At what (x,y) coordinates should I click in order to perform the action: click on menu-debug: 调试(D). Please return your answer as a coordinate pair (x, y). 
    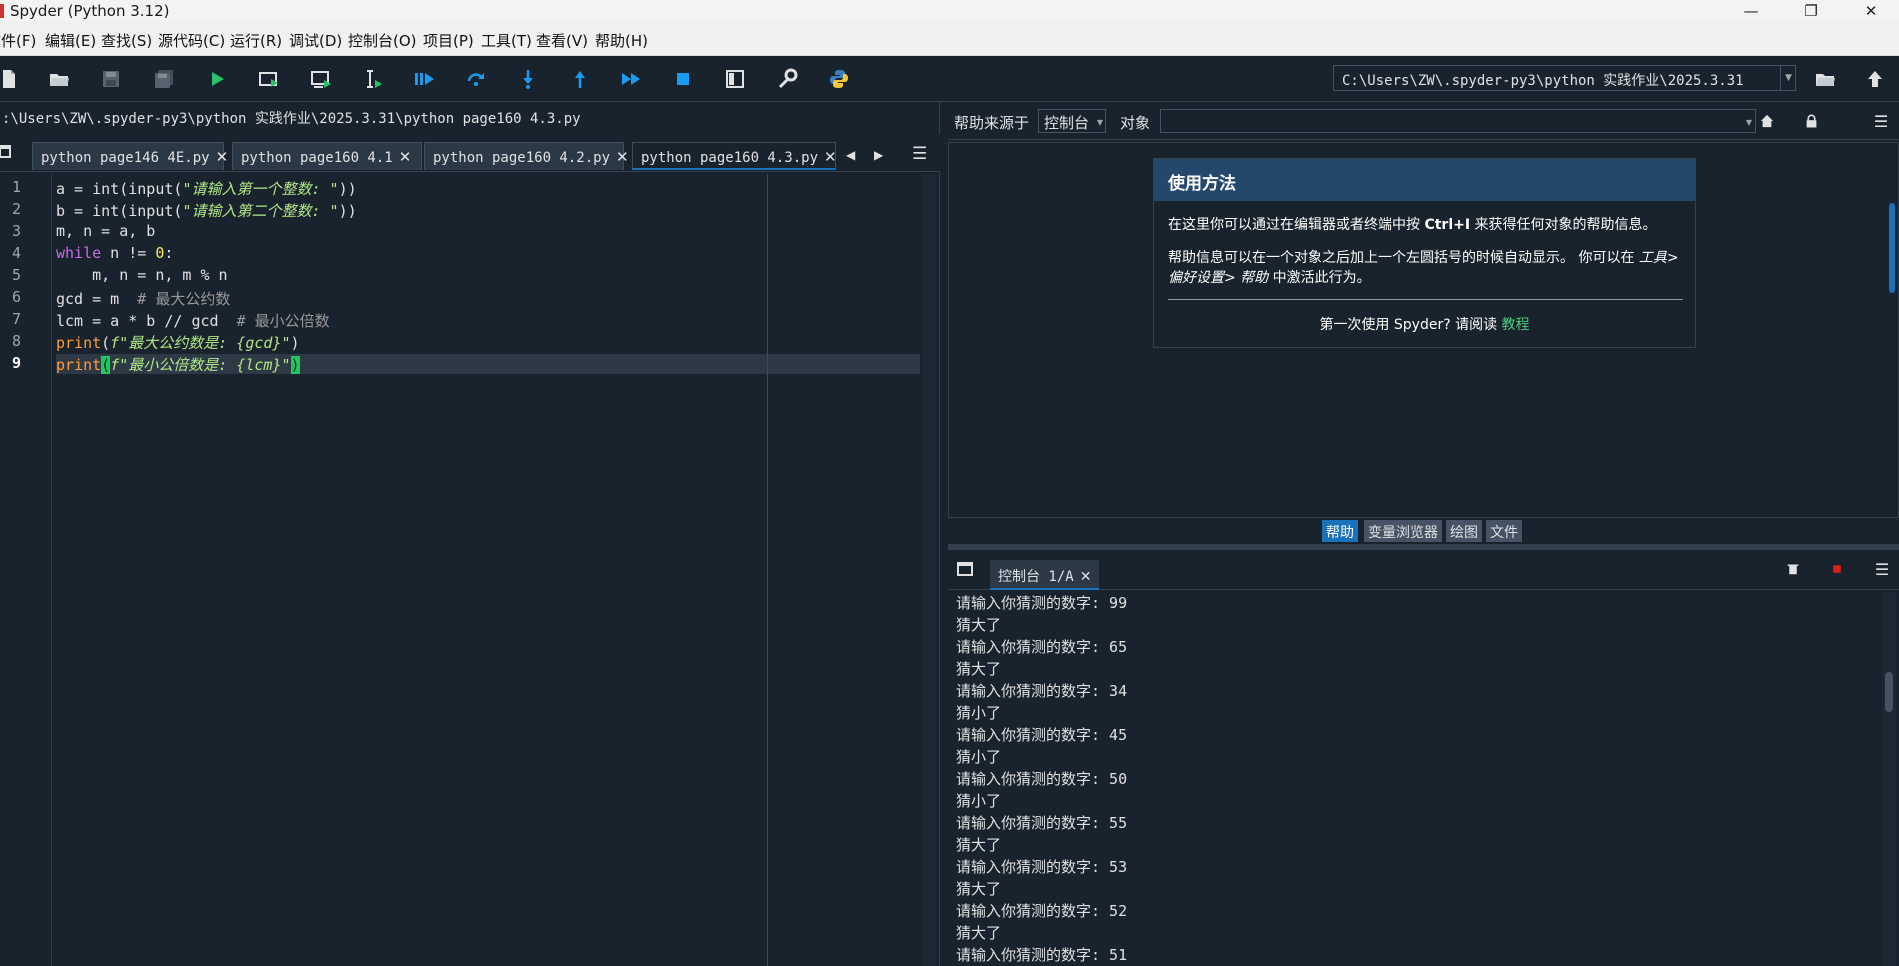
    Looking at the image, I should click on (315, 40).